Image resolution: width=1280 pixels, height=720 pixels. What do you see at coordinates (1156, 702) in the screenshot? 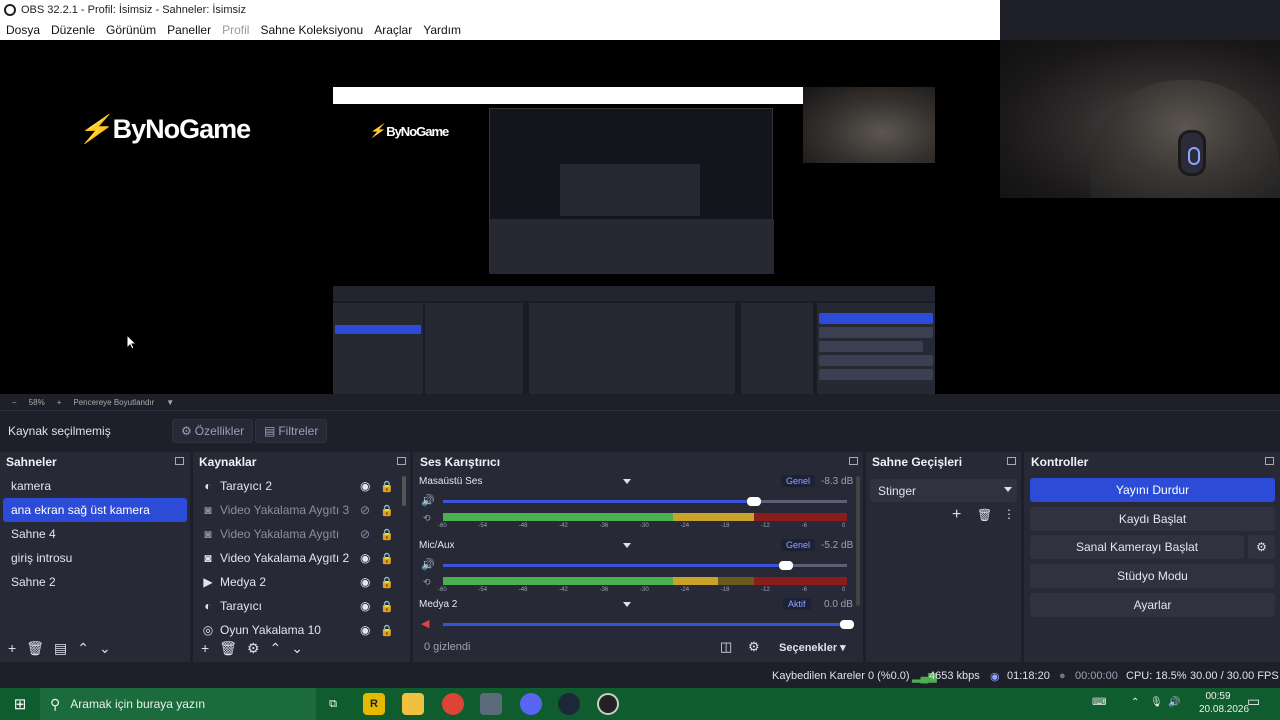
I see `microphone-icon: 🎙` at bounding box center [1156, 702].